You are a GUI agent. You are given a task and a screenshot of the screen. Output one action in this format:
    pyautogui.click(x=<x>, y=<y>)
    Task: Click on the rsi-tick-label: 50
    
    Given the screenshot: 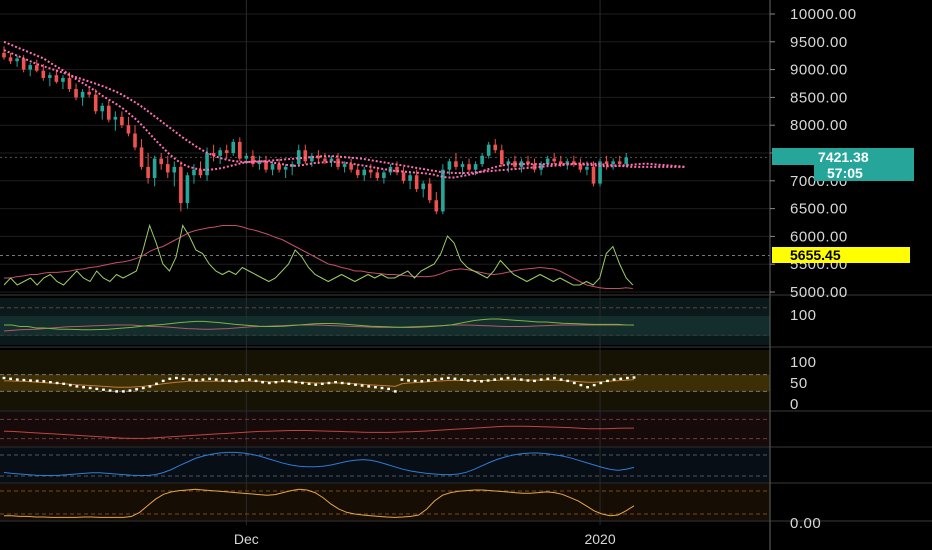 What is the action you would take?
    pyautogui.click(x=799, y=383)
    